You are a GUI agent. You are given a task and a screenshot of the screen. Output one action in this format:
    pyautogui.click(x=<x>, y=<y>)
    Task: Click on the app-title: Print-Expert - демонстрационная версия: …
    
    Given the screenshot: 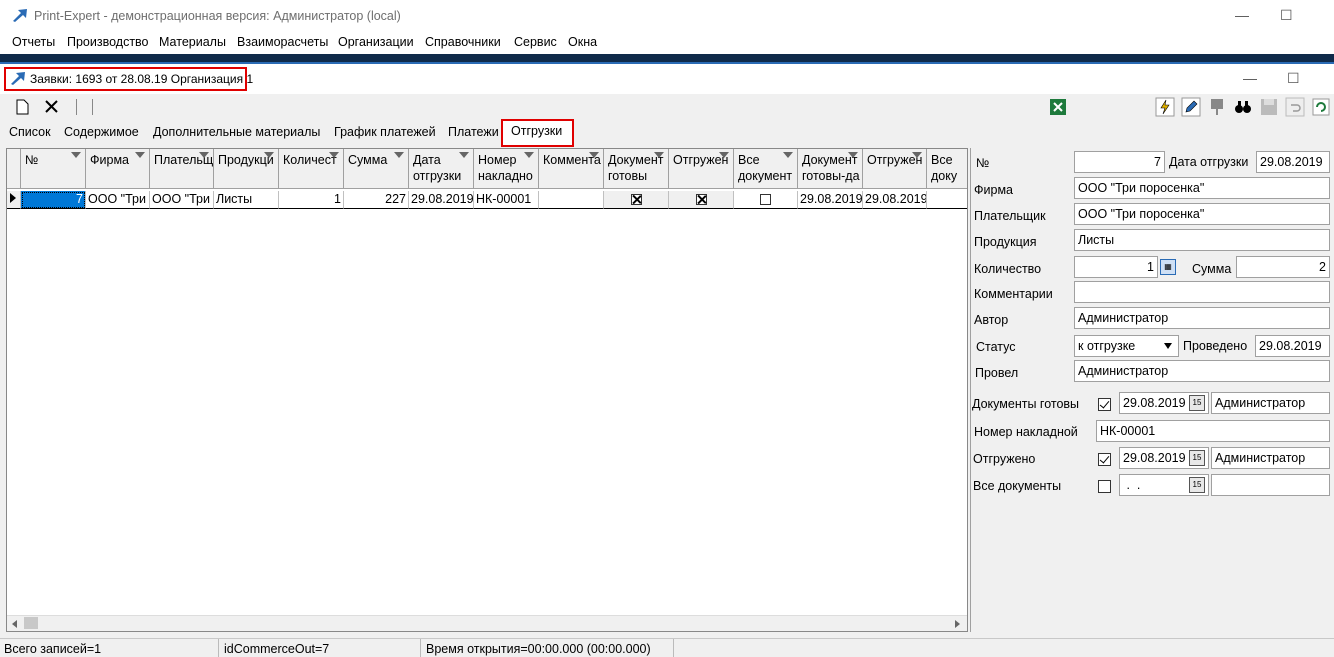 What is the action you would take?
    pyautogui.click(x=217, y=16)
    